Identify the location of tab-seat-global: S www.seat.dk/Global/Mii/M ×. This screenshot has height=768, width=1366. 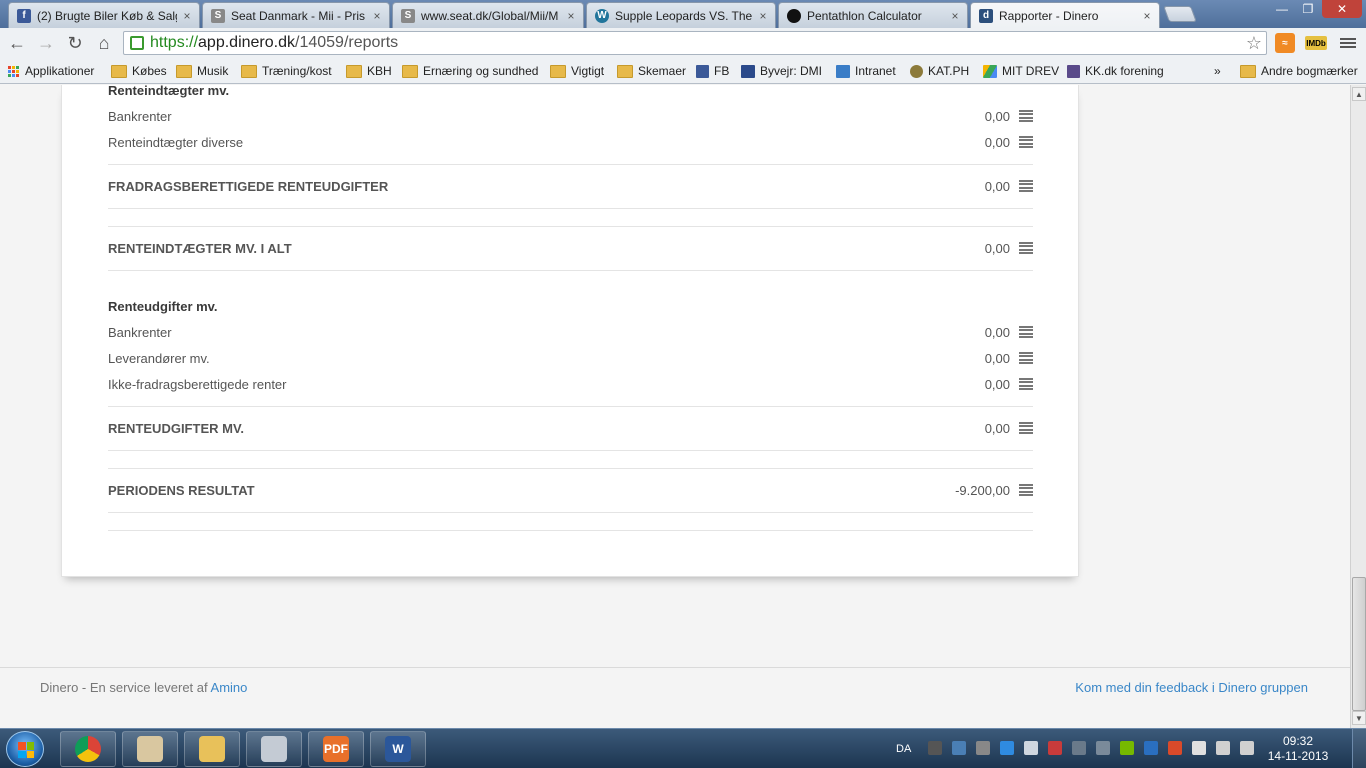
(488, 15).